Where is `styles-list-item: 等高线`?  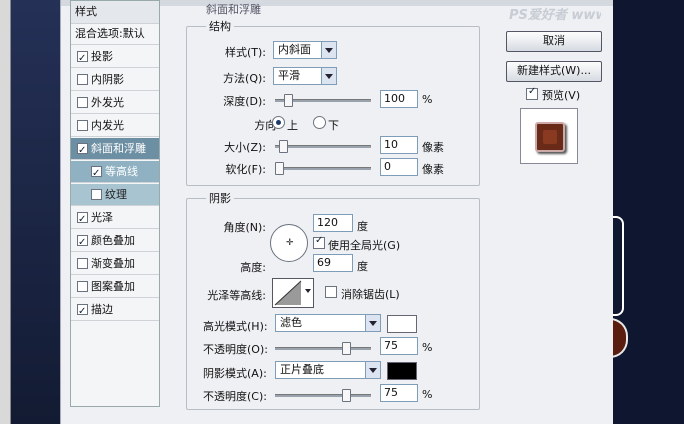
styles-list-item: 等高线 is located at coordinates (115, 172).